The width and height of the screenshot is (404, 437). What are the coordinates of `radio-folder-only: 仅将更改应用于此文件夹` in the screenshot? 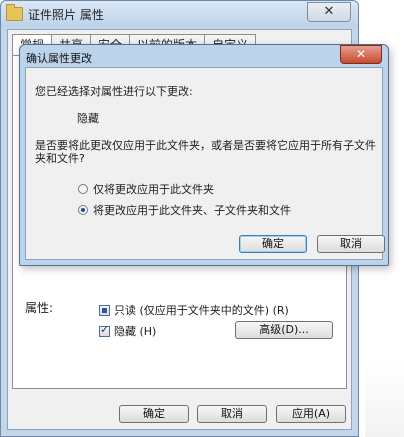 It's located at (146, 189).